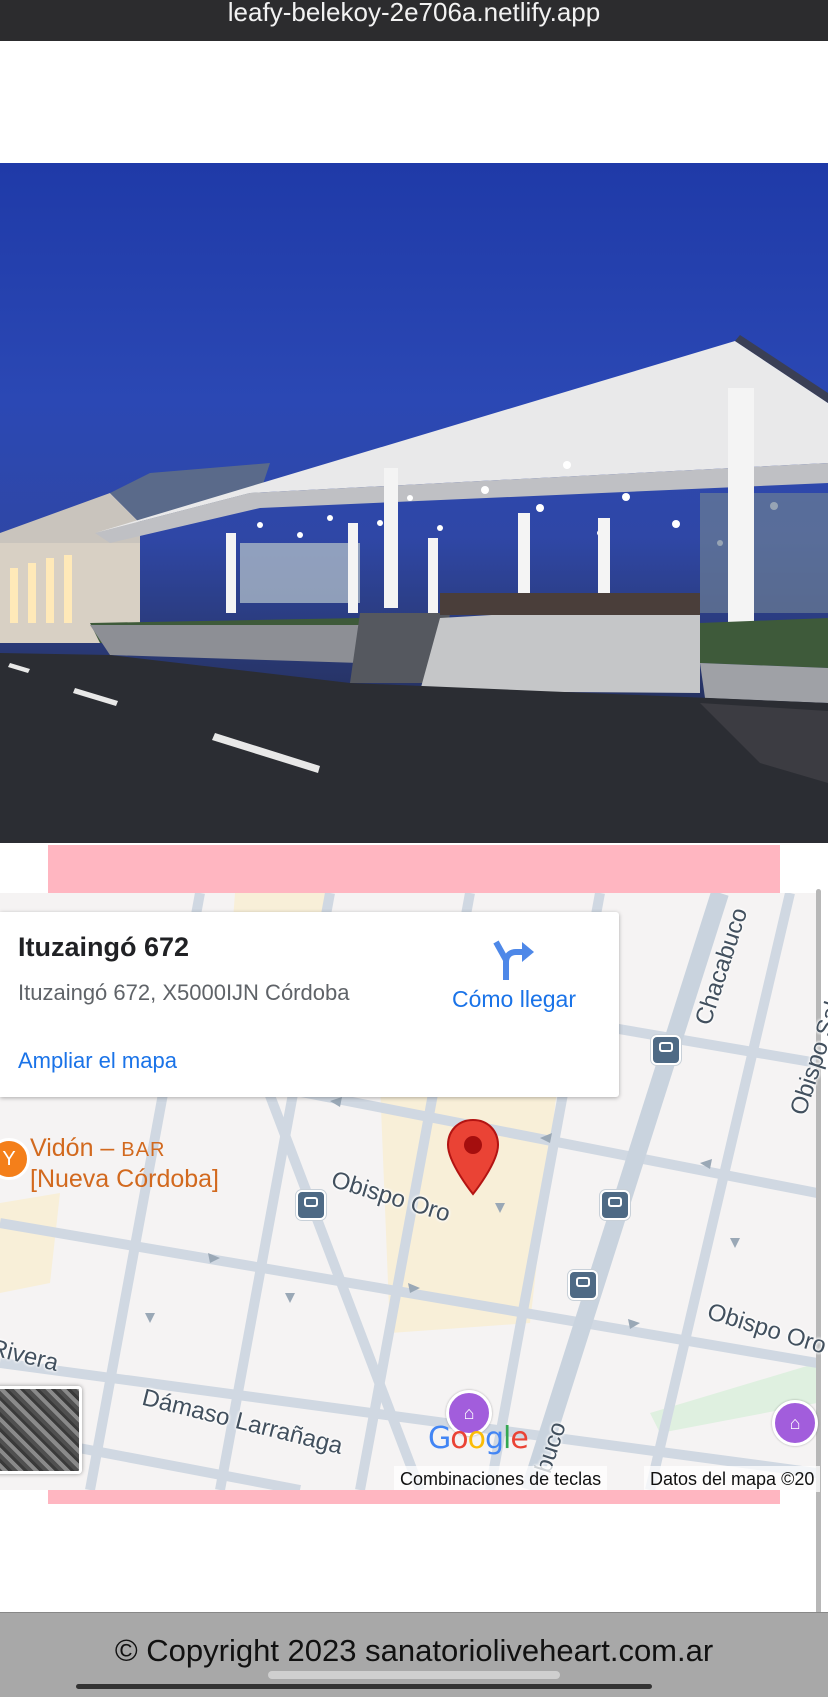 This screenshot has width=828, height=1697. Describe the element at coordinates (125, 1179) in the screenshot. I see `poi-area: [Nueva Córdoba]` at that location.